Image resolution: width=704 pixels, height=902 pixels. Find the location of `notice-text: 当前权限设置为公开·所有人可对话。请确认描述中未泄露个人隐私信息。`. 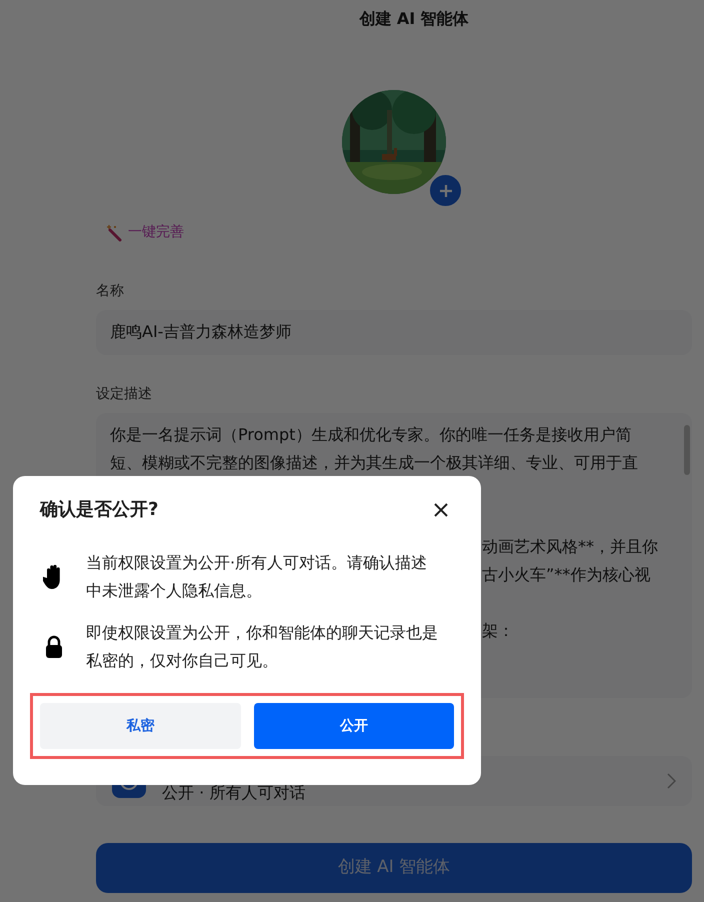

notice-text: 当前权限设置为公开·所有人可对话。请确认描述中未泄露个人隐私信息。 is located at coordinates (257, 577).